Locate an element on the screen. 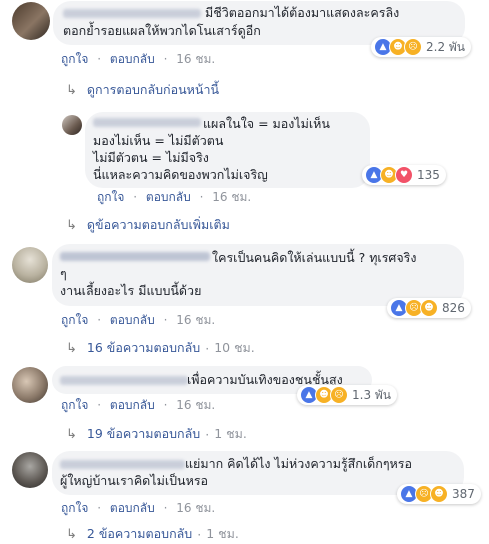  comment-text: แผลในใจ = มองไม่เห็น is located at coordinates (266, 123).